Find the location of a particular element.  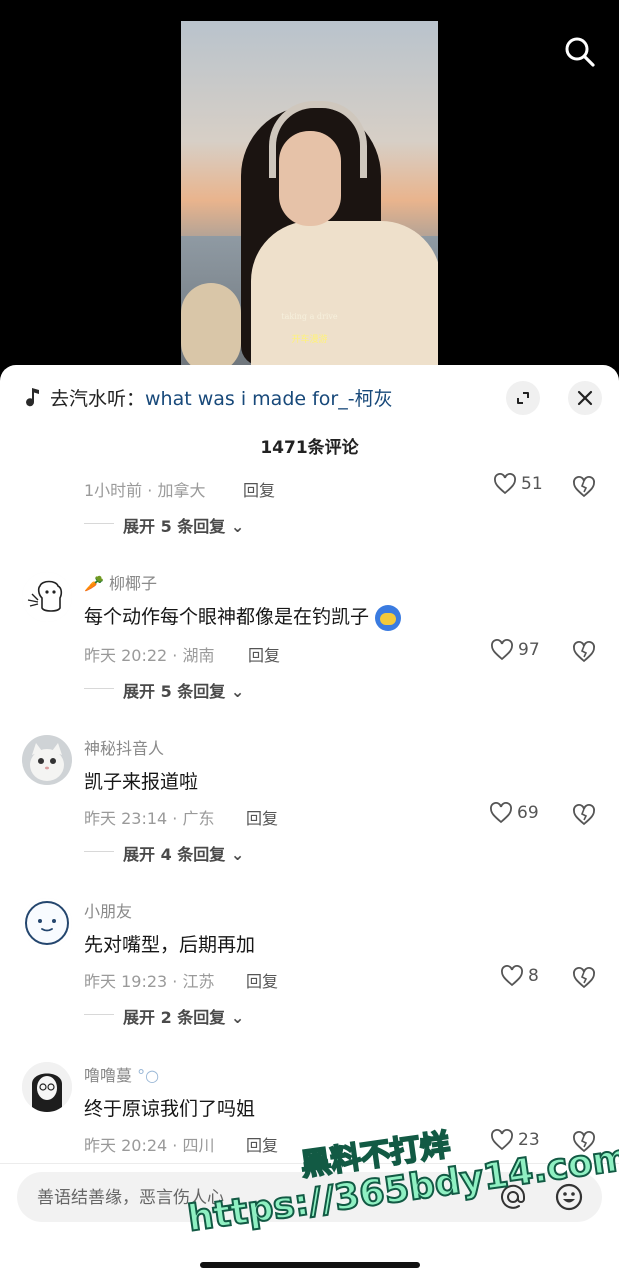

like-count: 8 is located at coordinates (533, 976).